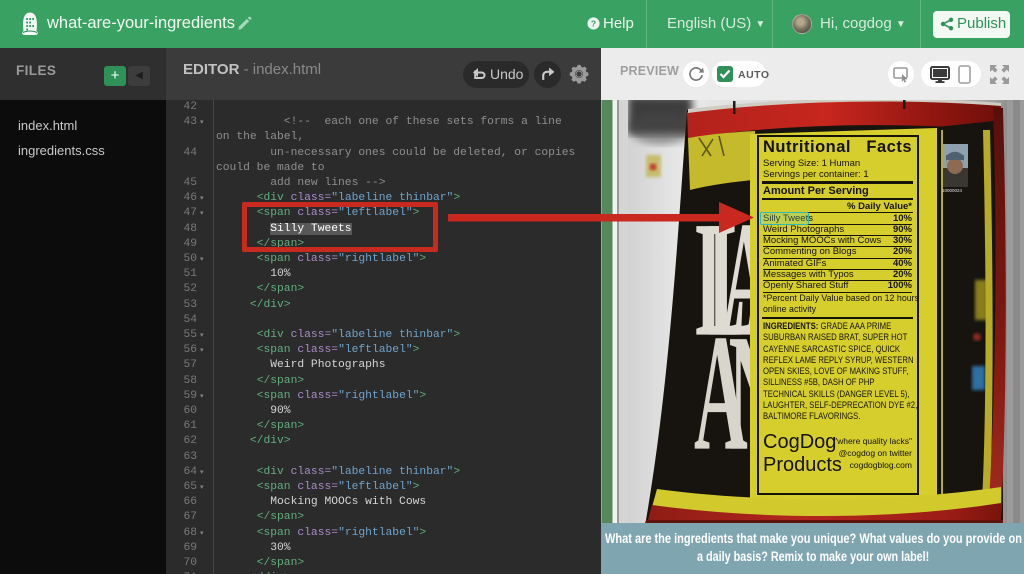 This screenshot has height=574, width=1024. Describe the element at coordinates (952, 190) in the screenshot. I see `svg-text: 10000024` at that location.